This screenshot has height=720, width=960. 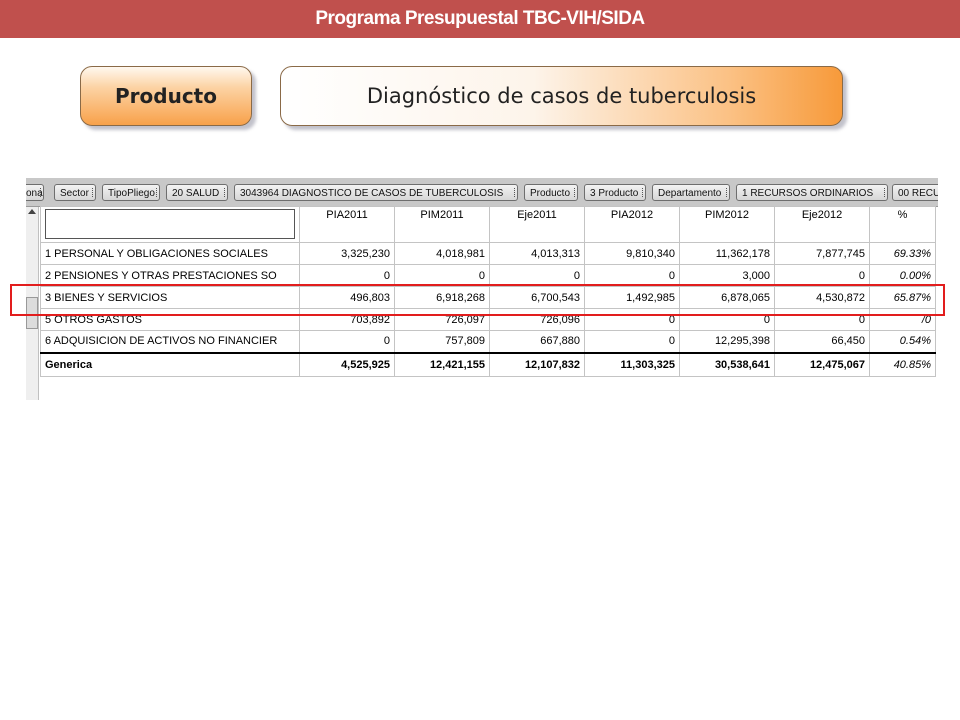 What do you see at coordinates (902, 224) in the screenshot?
I see `col-header-percent: %` at bounding box center [902, 224].